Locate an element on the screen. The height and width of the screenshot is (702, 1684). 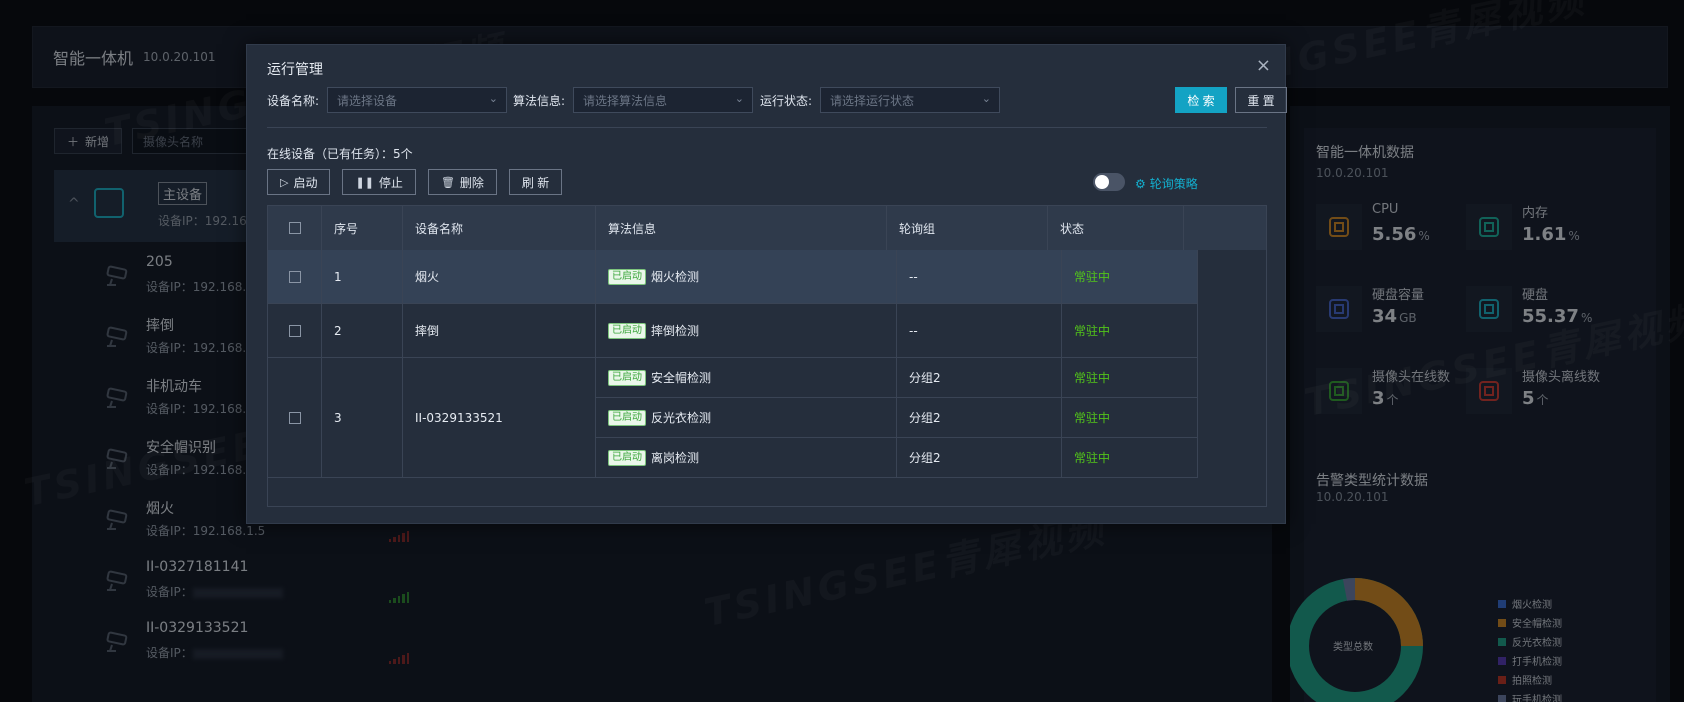
poll-toggle is located at coordinates (1109, 182).